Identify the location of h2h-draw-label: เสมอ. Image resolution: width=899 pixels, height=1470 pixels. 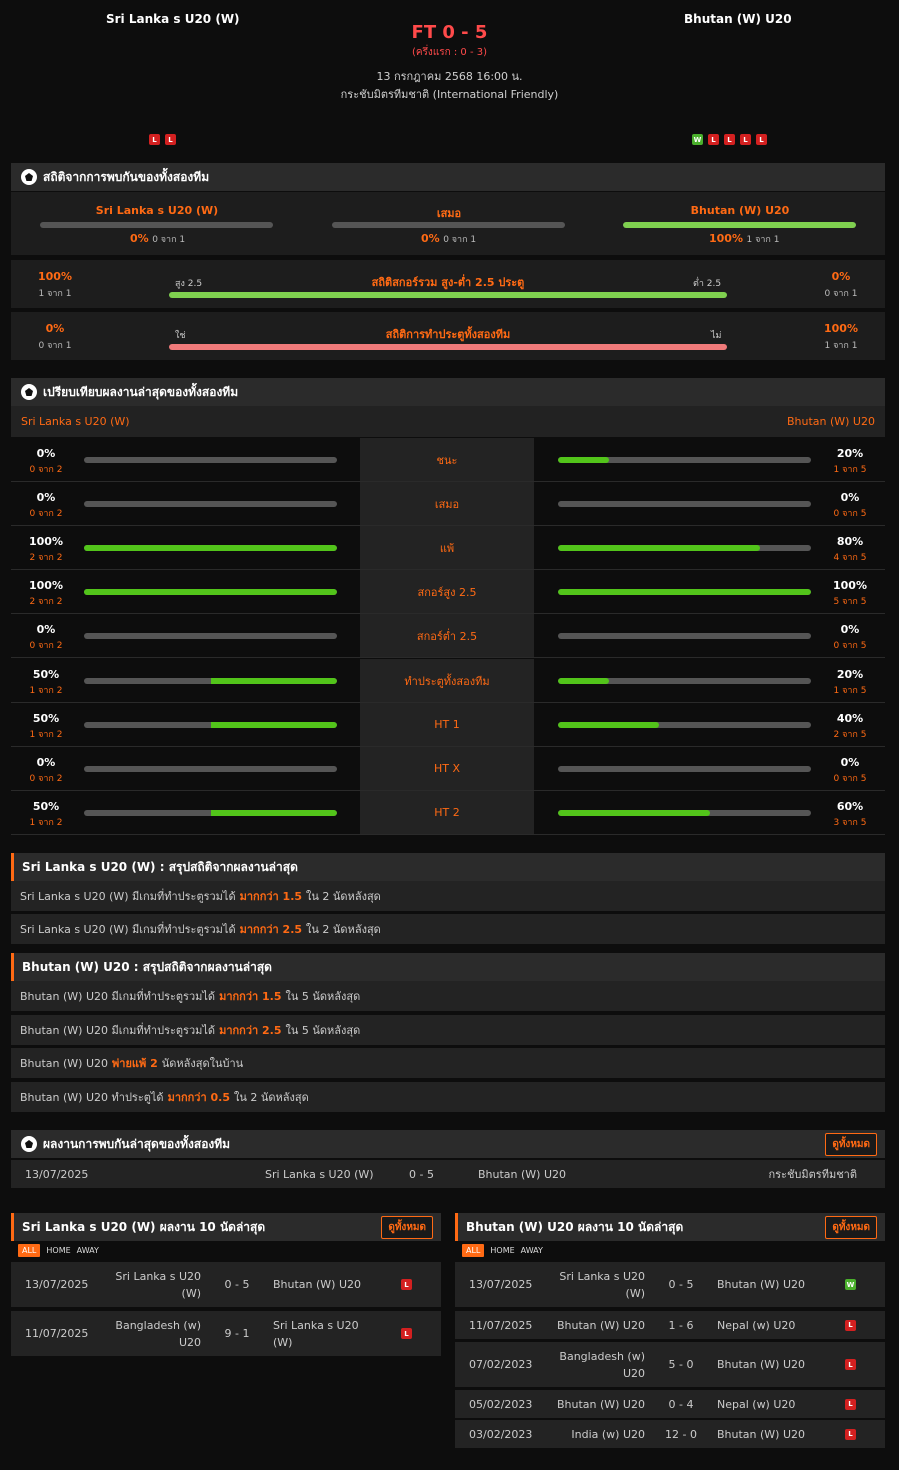
(449, 213).